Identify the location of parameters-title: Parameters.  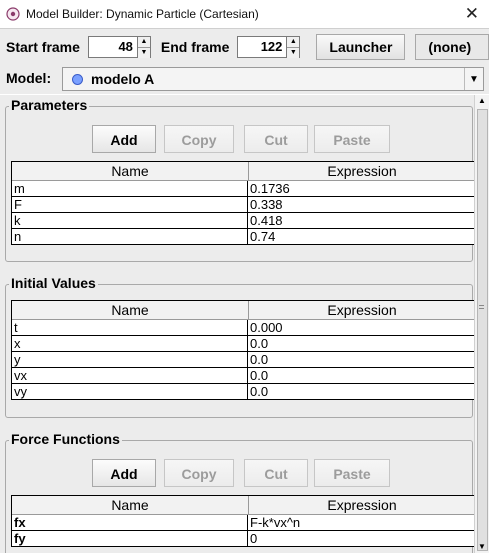
(49, 105).